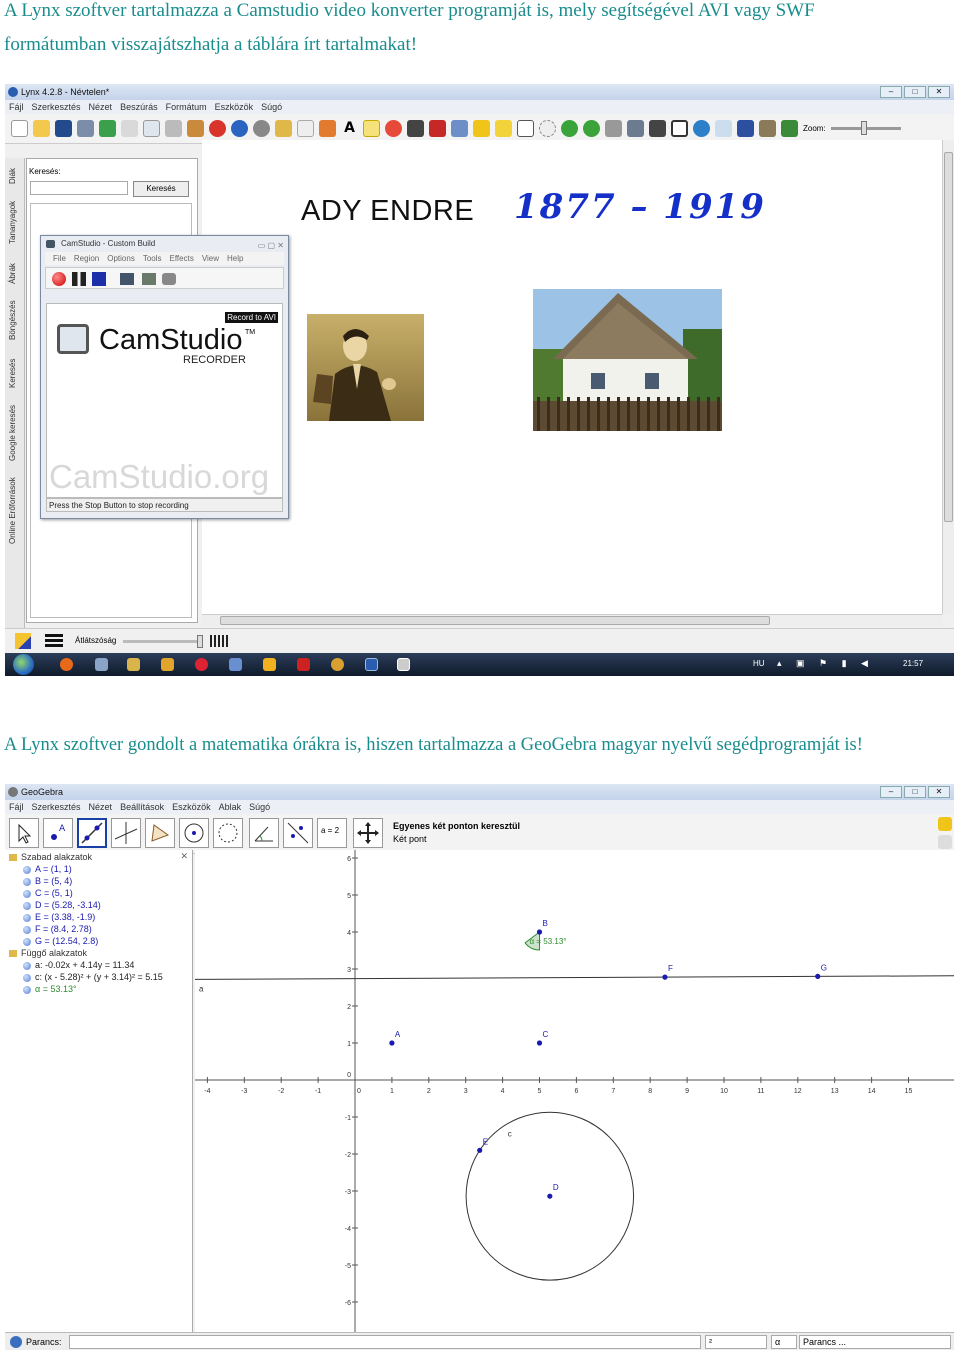 The height and width of the screenshot is (1350, 960). Describe the element at coordinates (12, 176) in the screenshot. I see `tab-slides: Diák` at that location.